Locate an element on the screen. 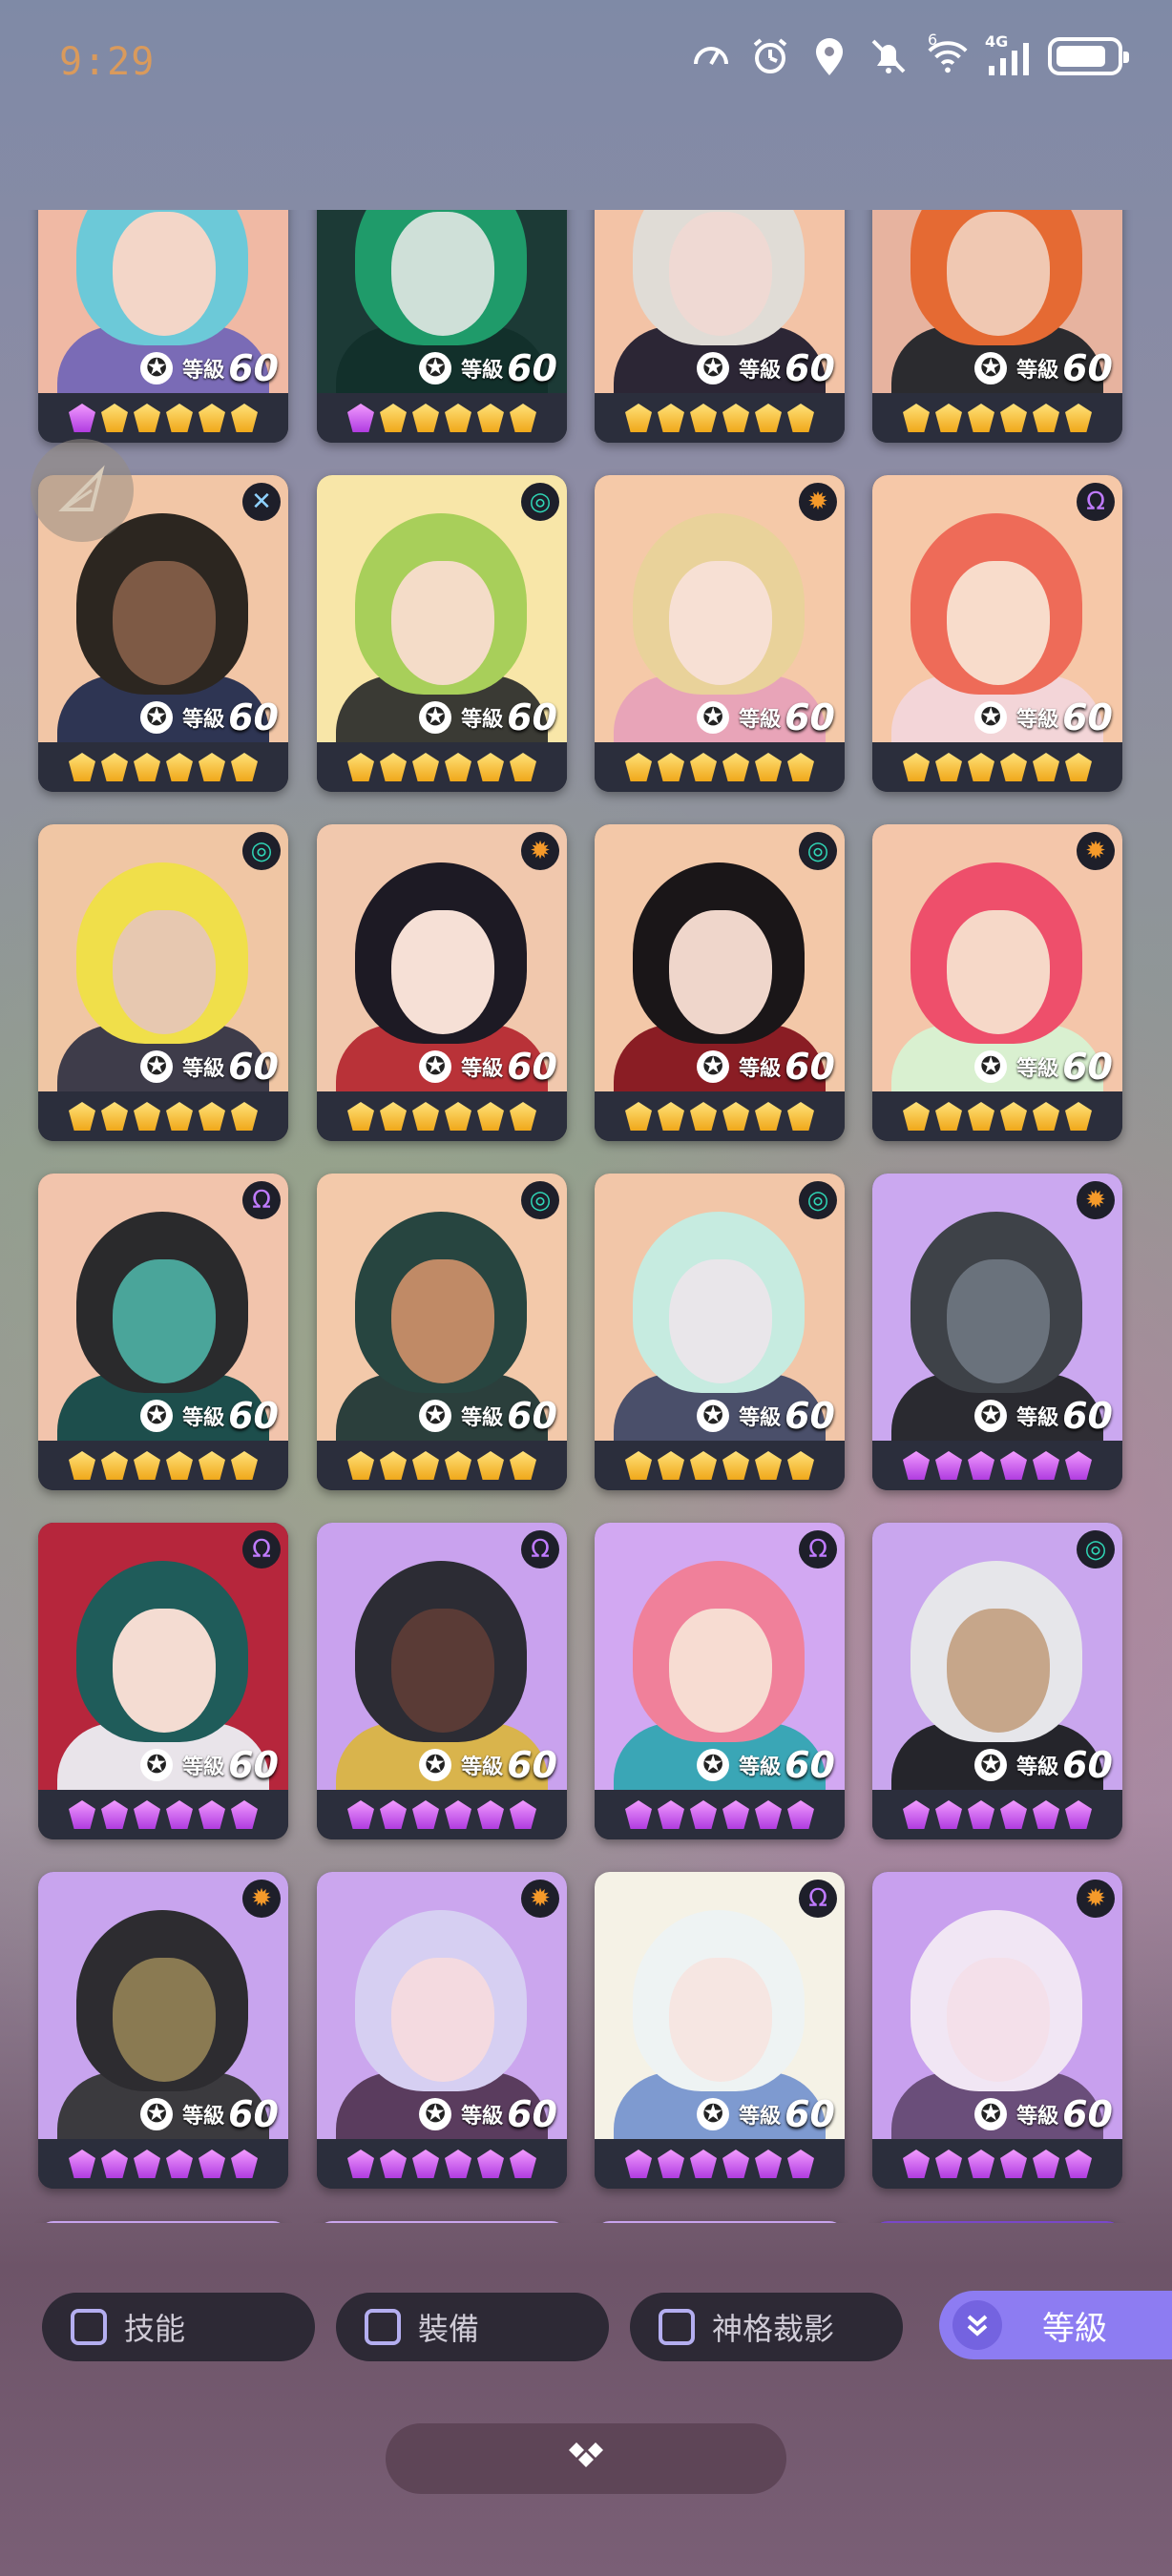 The height and width of the screenshot is (2576, 1172). skill-filter-checkbox: 技能 is located at coordinates (178, 2327).